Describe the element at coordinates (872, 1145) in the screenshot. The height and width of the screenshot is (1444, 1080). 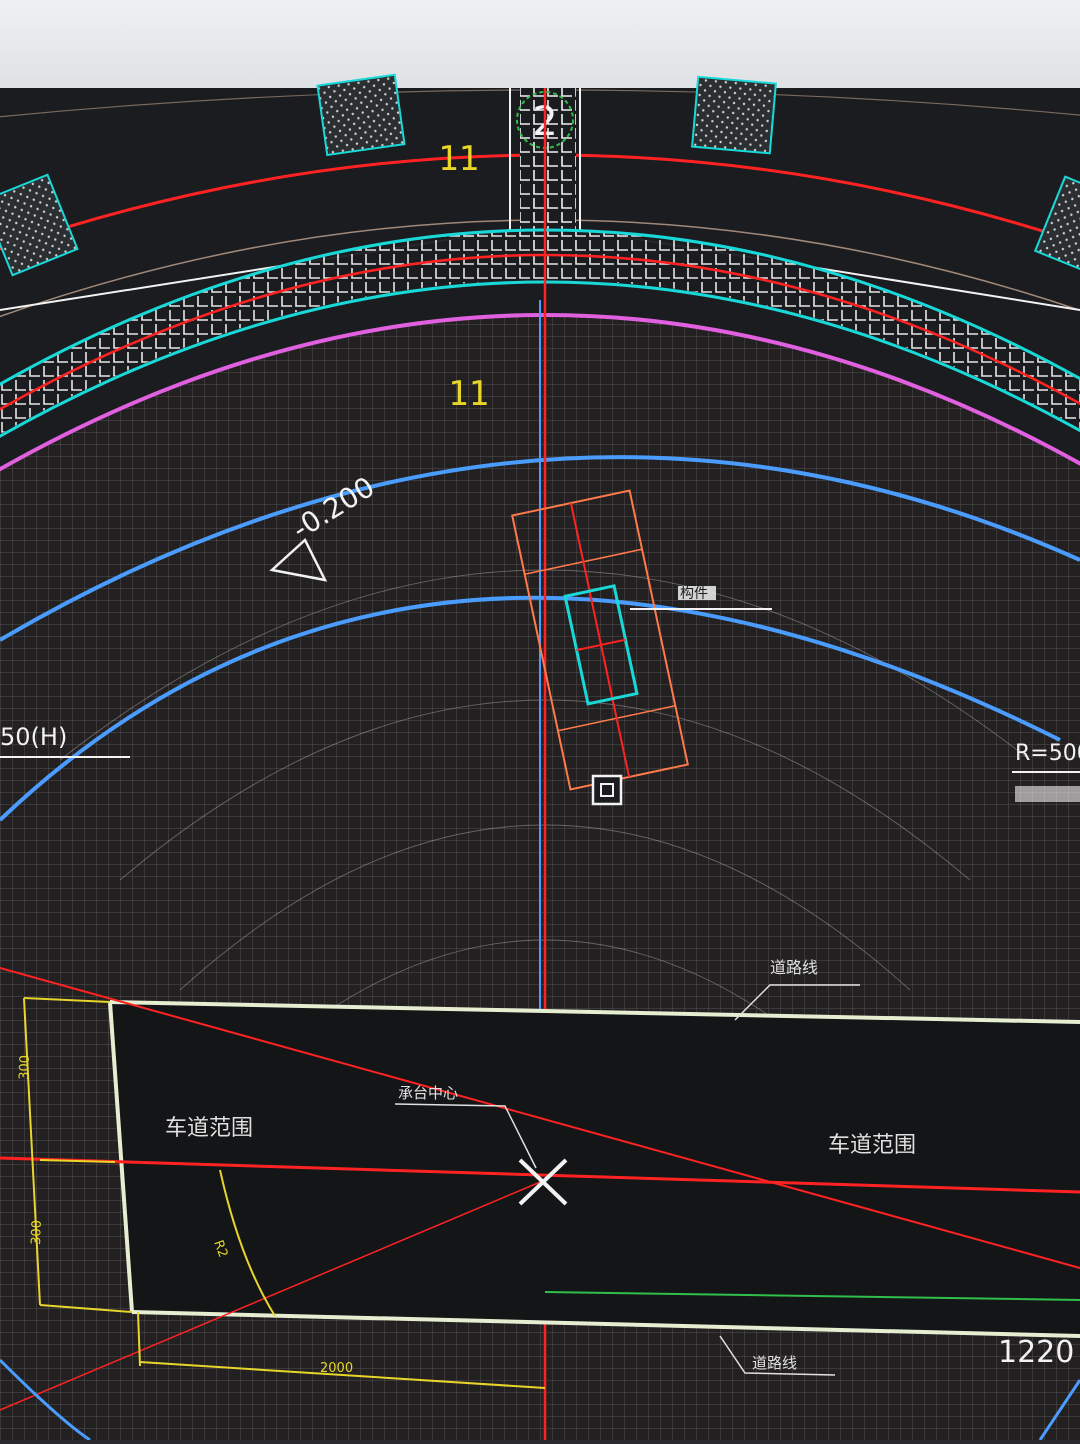
I see `car-lane-right-label: 车道范围` at that location.